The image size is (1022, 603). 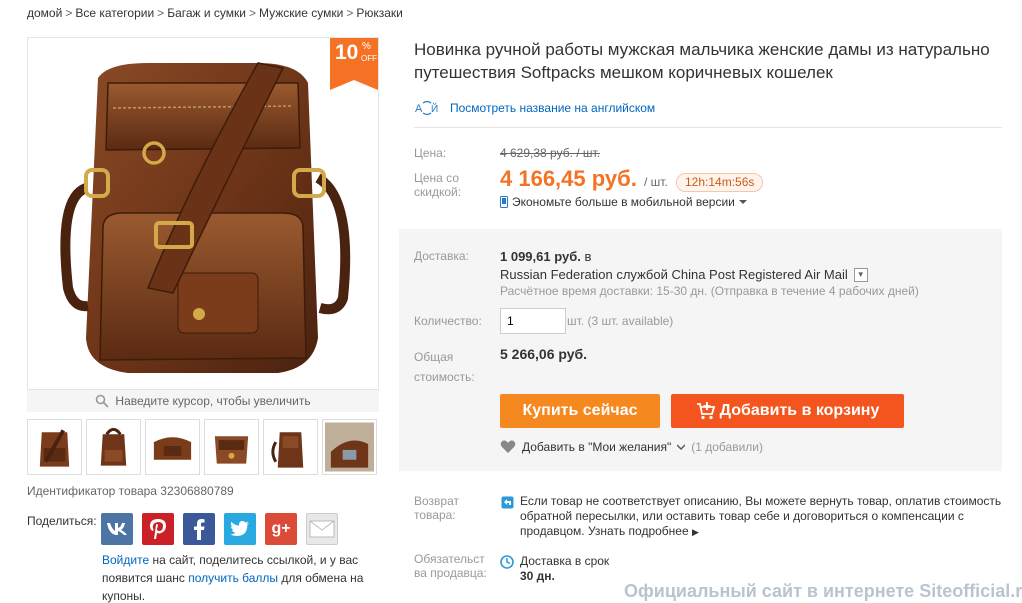 What do you see at coordinates (206, 13) in the screenshot?
I see `breadcrumb-luggage: Багаж и сумки` at bounding box center [206, 13].